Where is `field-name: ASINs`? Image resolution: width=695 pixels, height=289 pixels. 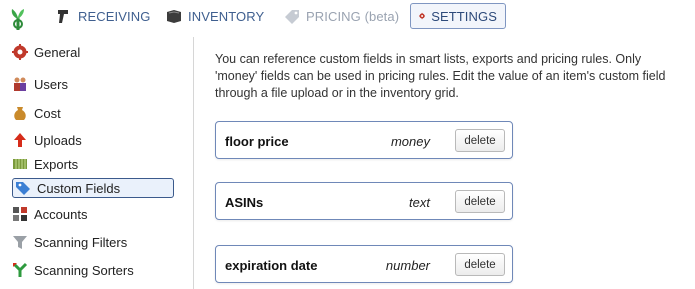 field-name: ASINs is located at coordinates (244, 202).